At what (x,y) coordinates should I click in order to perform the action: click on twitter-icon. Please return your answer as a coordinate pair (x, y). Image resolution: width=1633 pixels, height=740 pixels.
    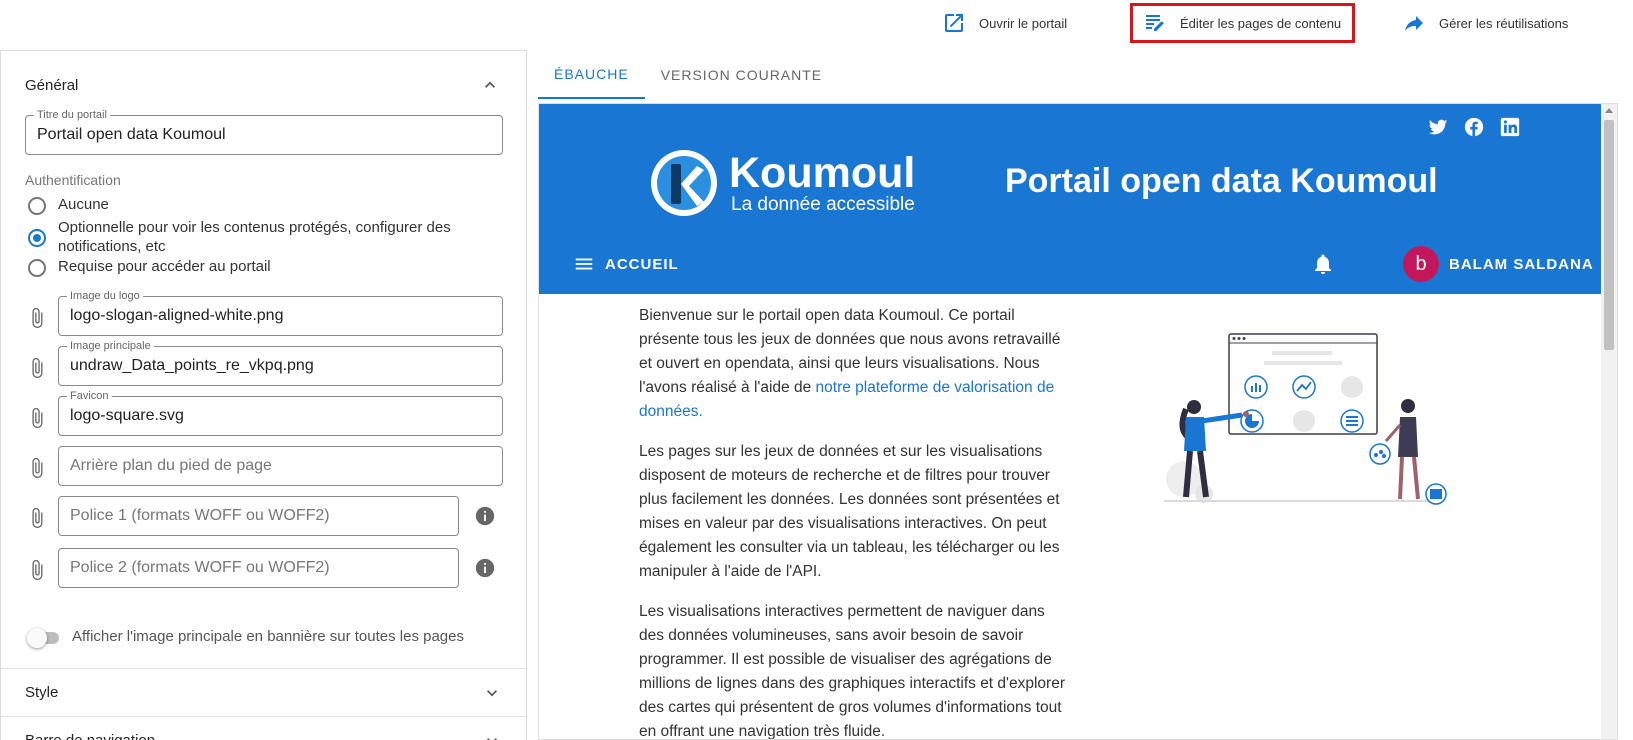
    Looking at the image, I should click on (1438, 127).